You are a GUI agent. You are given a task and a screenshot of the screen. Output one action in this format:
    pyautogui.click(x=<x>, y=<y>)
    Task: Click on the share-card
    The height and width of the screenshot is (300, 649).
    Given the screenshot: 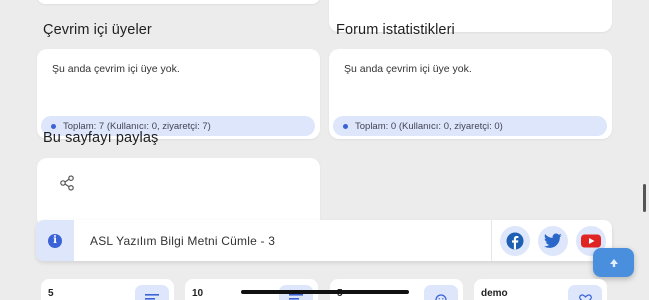 What is the action you would take?
    pyautogui.click(x=178, y=193)
    